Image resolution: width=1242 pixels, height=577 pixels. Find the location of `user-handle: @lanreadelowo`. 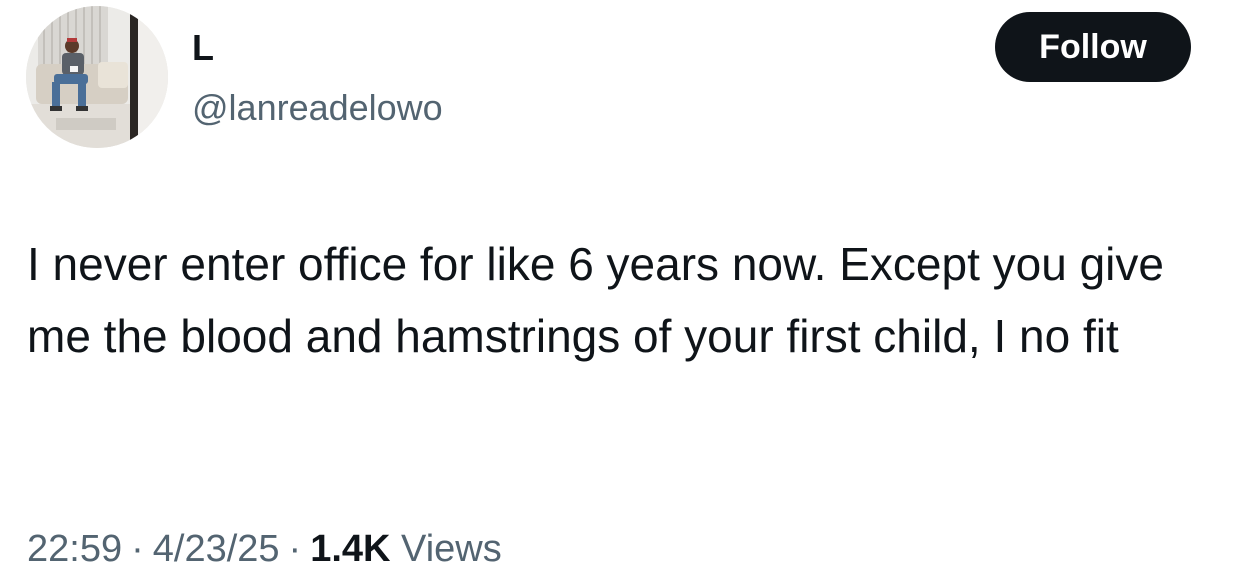

user-handle: @lanreadelowo is located at coordinates (317, 108).